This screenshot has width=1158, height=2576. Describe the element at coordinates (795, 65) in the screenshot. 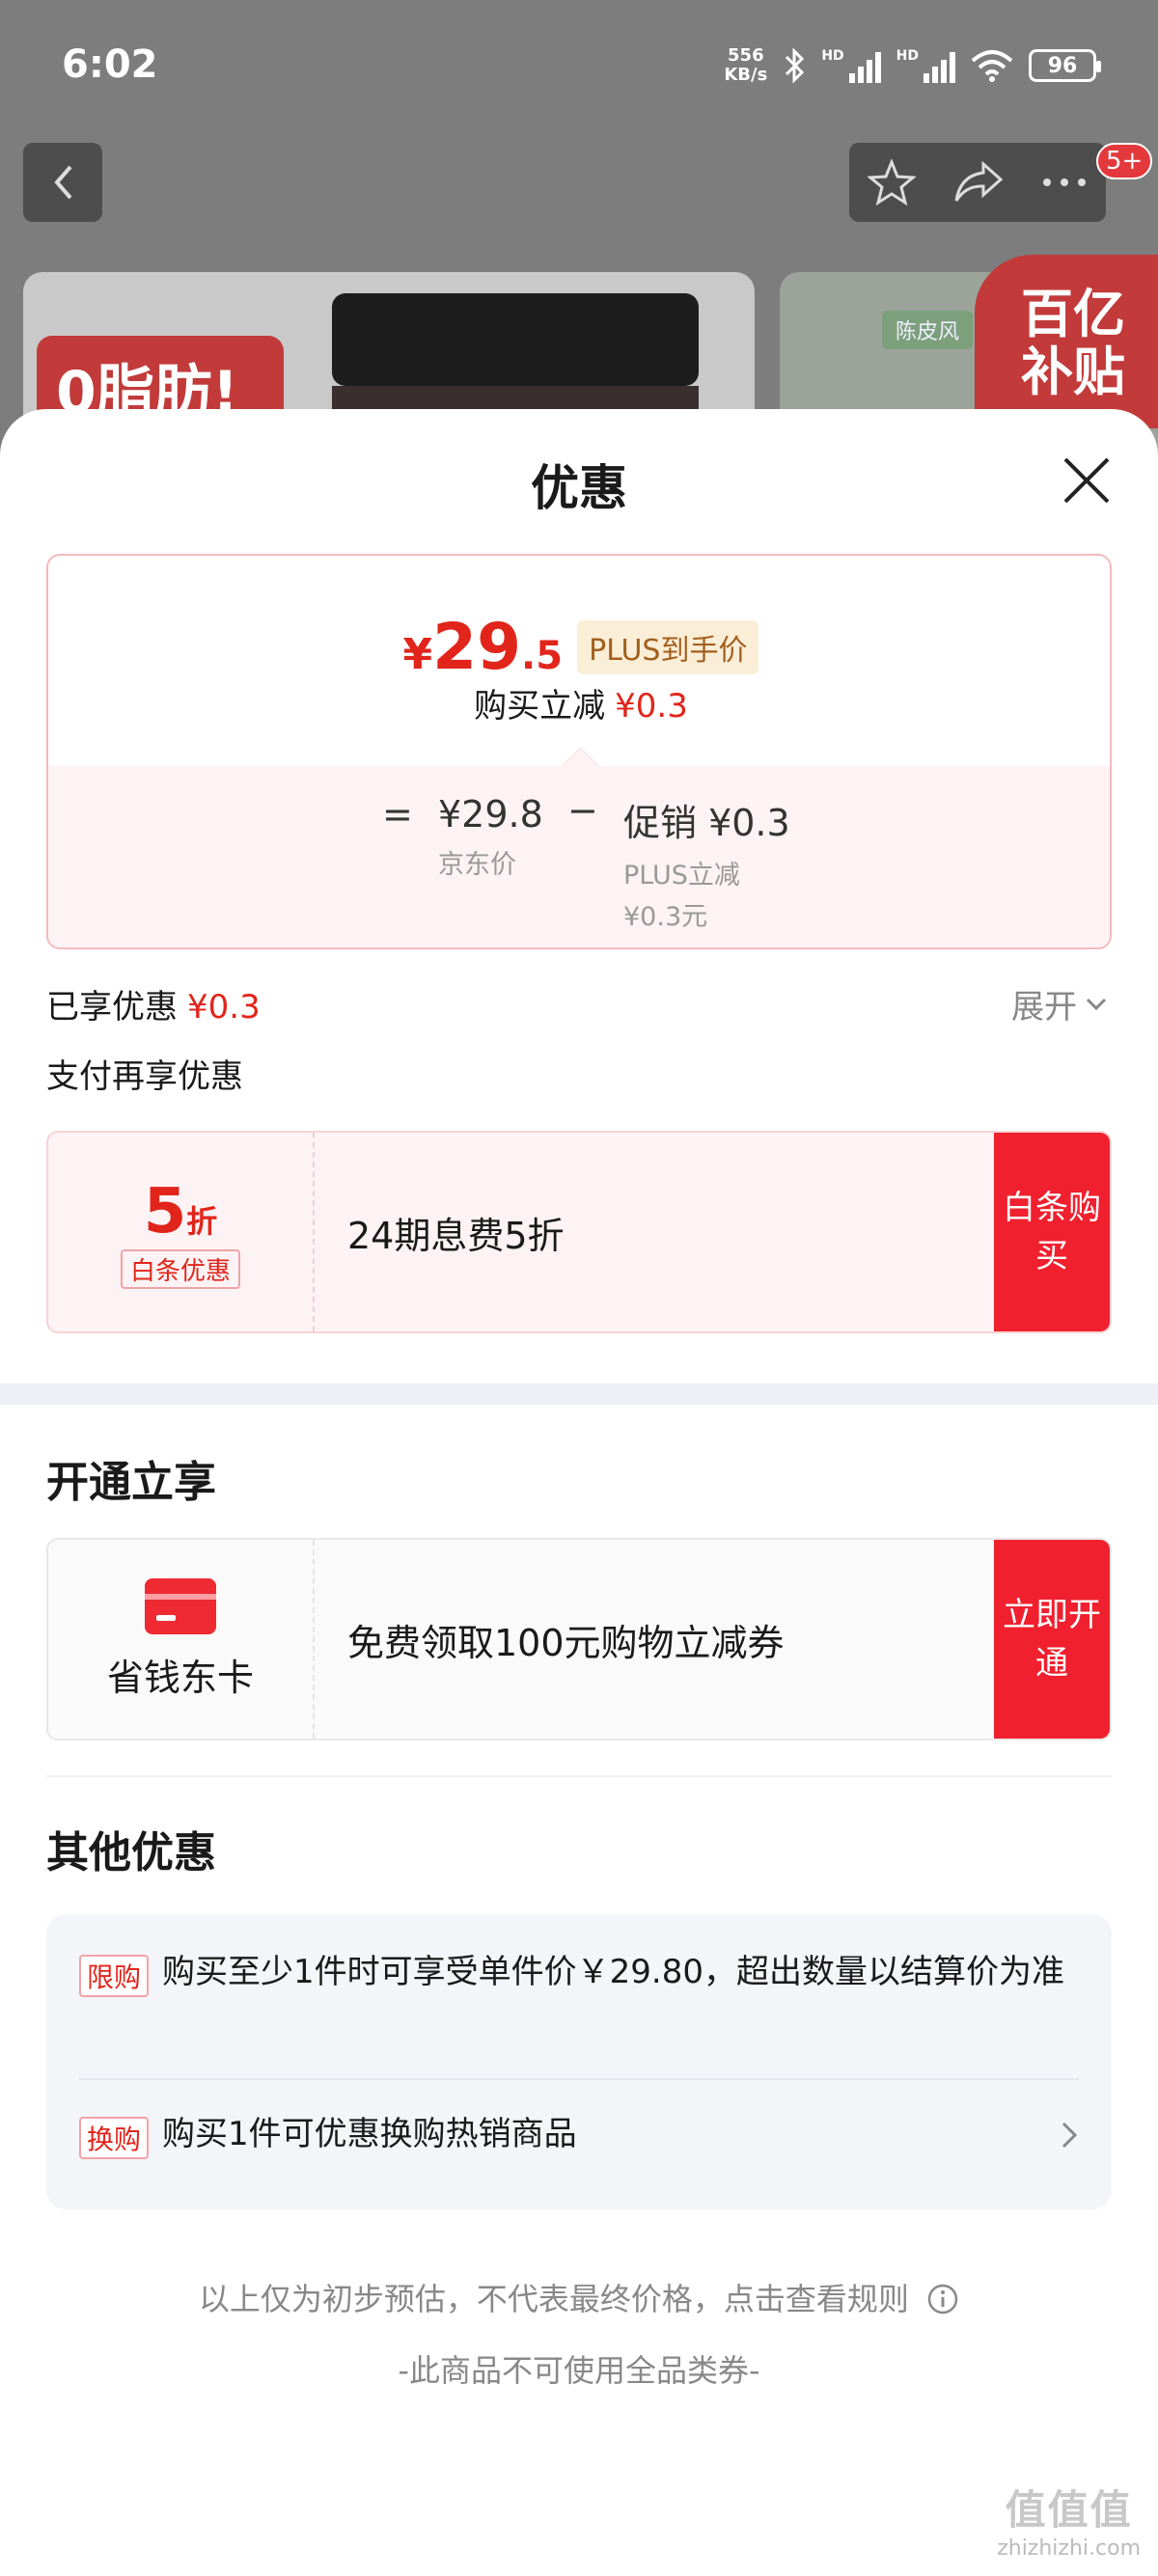

I see `bluetooth-icon` at that location.